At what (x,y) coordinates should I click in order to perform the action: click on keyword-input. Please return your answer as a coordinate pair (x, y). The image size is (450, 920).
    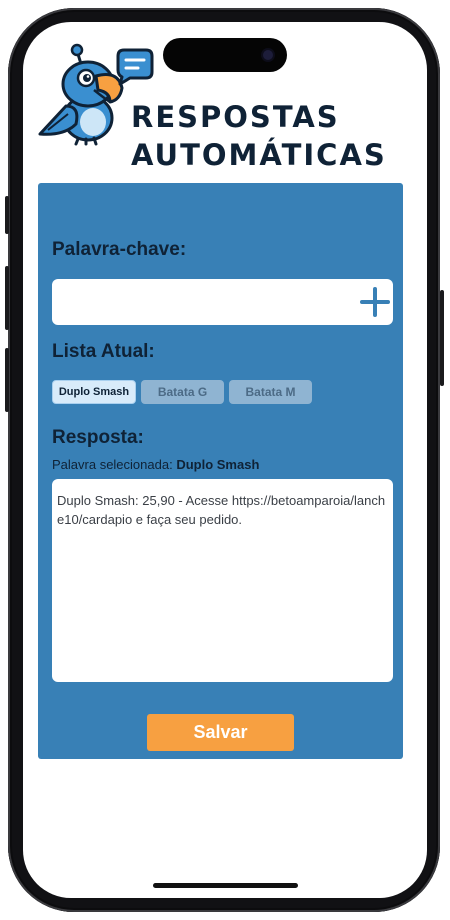
    Looking at the image, I should click on (222, 302).